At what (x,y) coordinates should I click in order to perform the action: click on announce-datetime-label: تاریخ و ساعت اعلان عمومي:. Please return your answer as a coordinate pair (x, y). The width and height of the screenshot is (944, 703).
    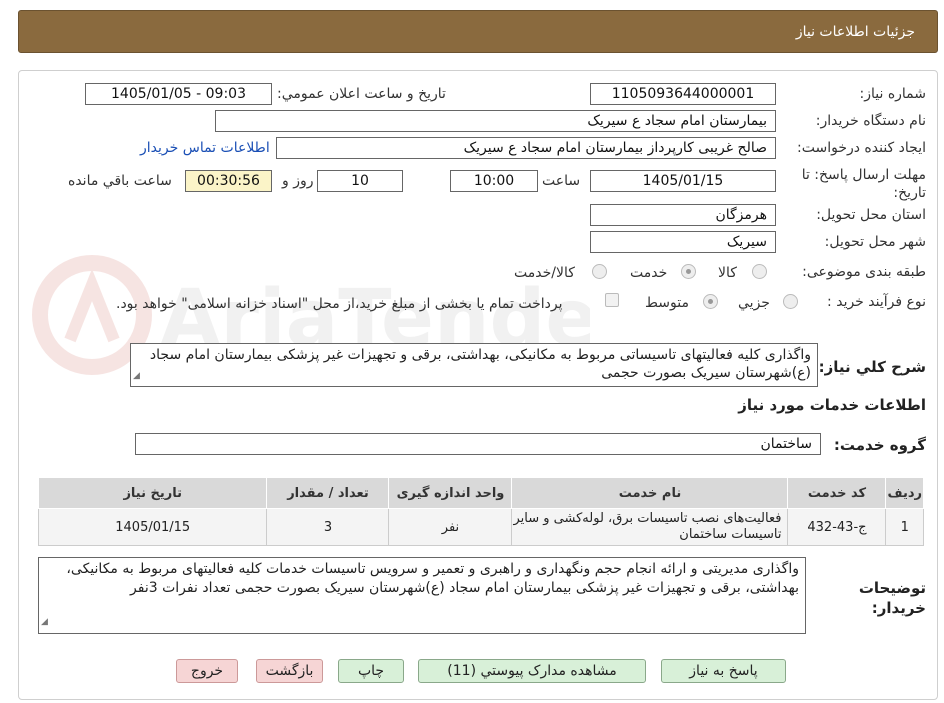
    Looking at the image, I should click on (361, 94).